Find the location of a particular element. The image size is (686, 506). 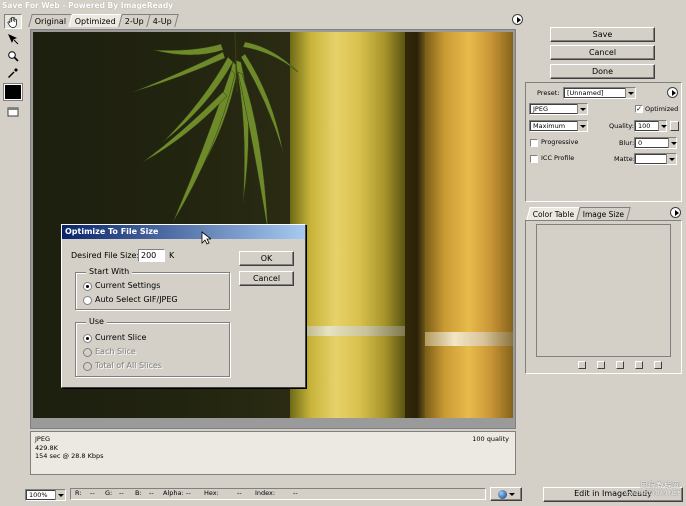

new-color-icon is located at coordinates (639, 365).